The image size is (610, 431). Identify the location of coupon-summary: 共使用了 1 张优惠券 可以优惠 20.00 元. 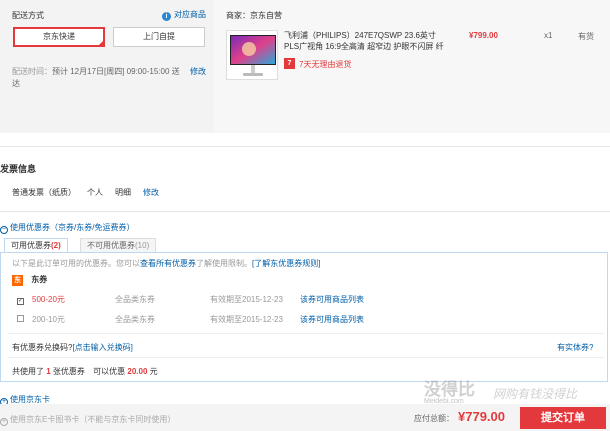
(85, 371).